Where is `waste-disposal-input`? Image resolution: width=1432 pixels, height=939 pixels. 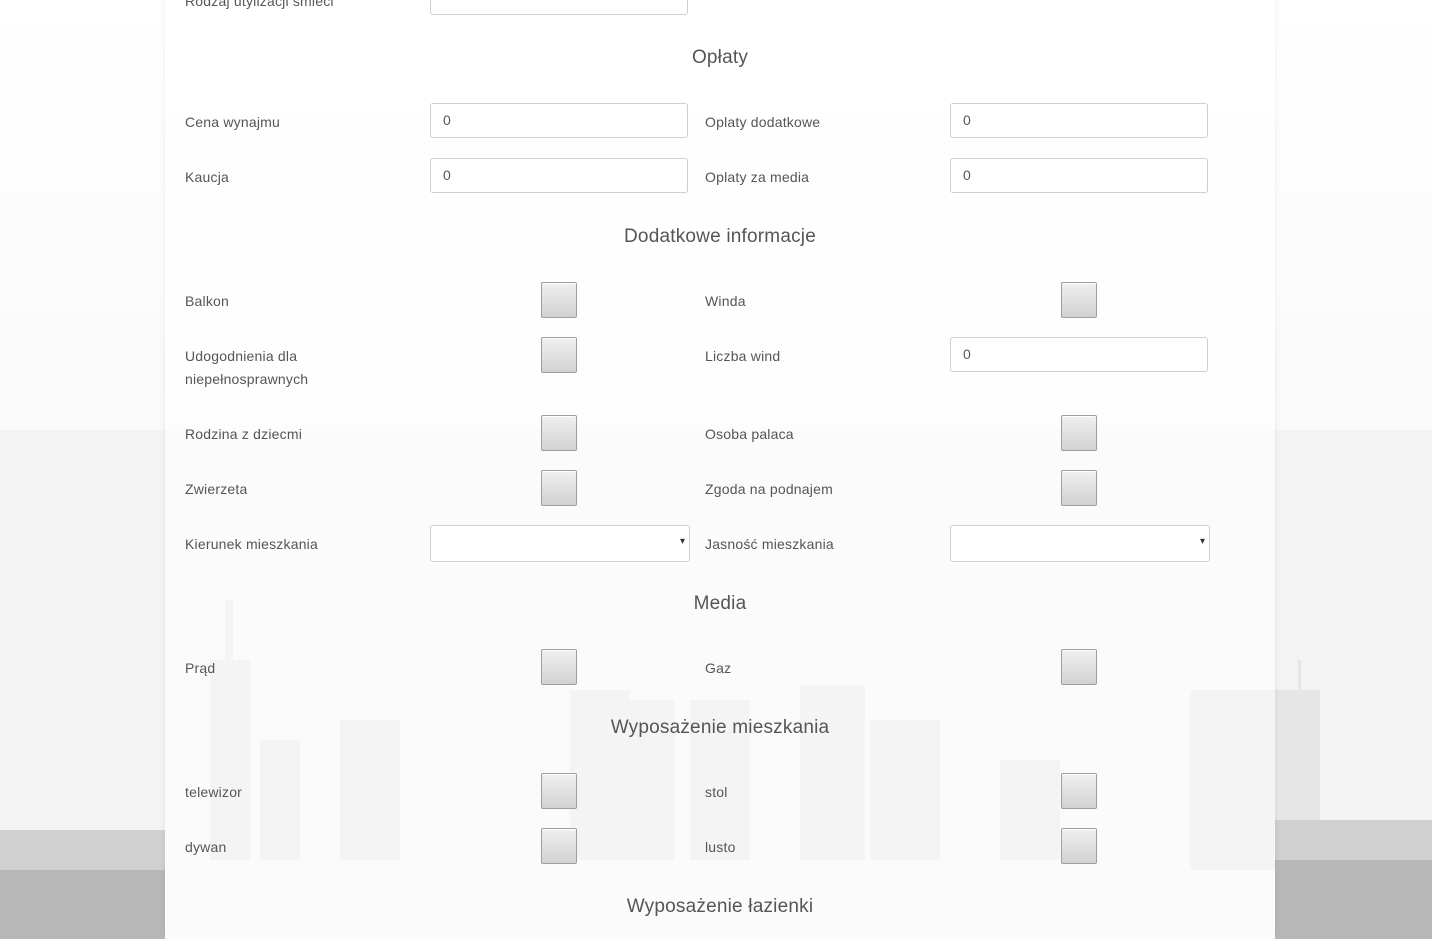
waste-disposal-input is located at coordinates (559, 7).